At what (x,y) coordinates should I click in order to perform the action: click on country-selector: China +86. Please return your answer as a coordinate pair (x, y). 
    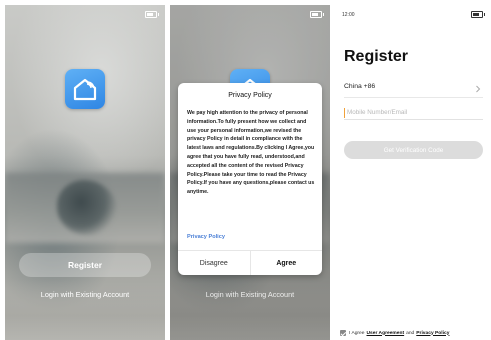
    Looking at the image, I should click on (413, 90).